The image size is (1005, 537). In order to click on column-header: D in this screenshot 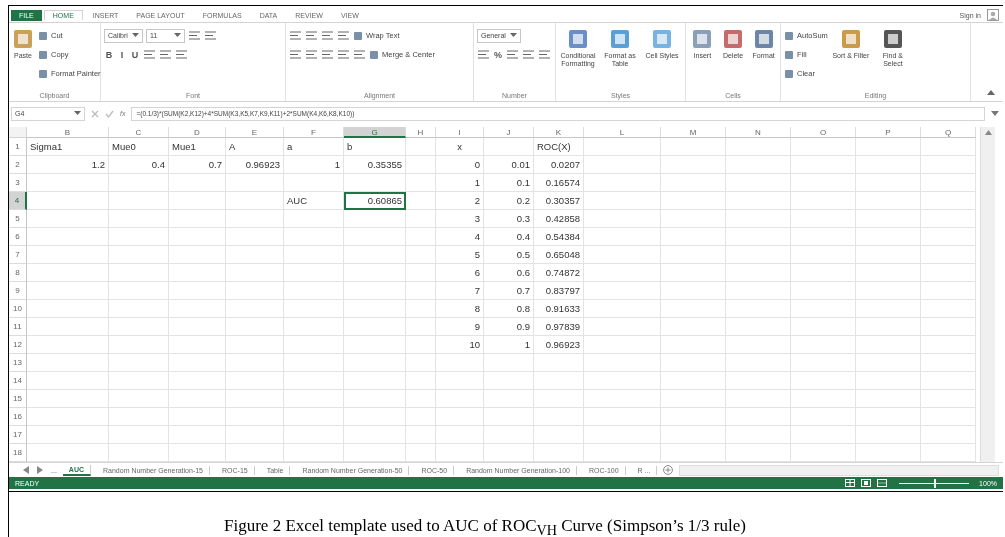, I will do `click(197, 132)`.